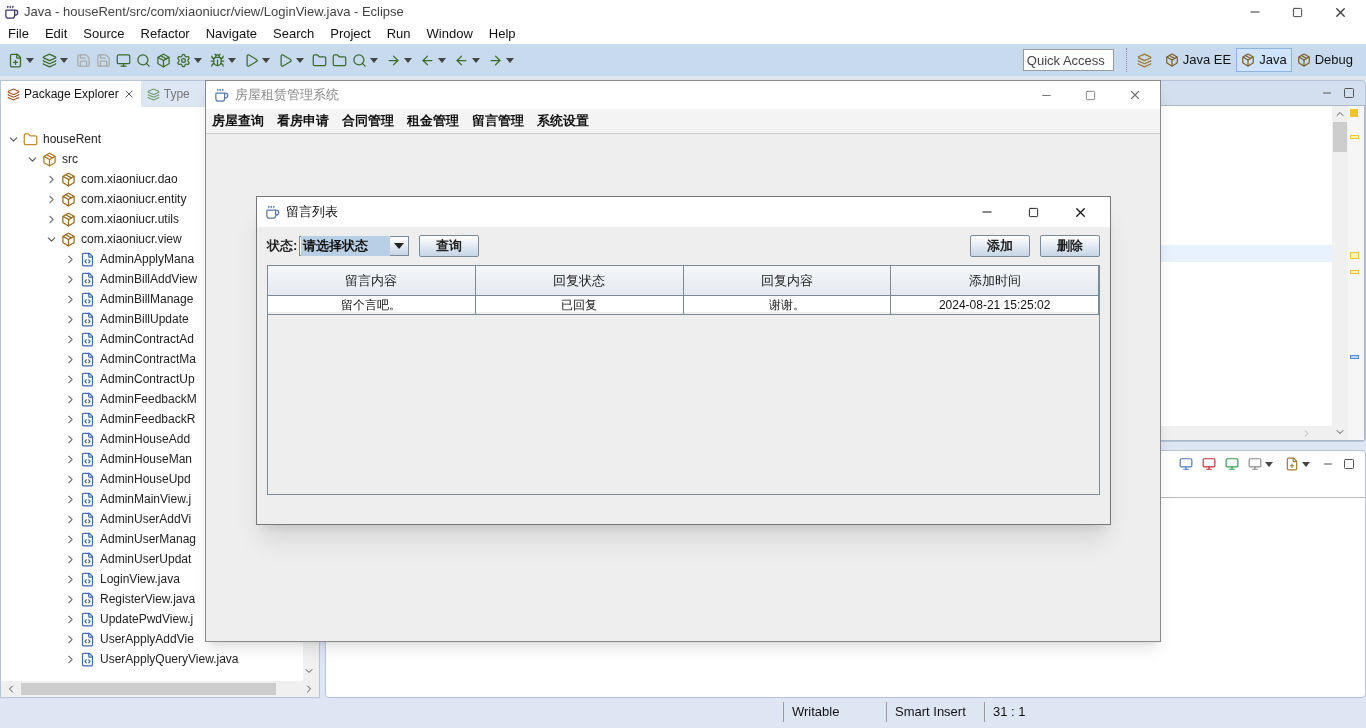  Describe the element at coordinates (1186, 464) in the screenshot. I see `console-icon` at that location.